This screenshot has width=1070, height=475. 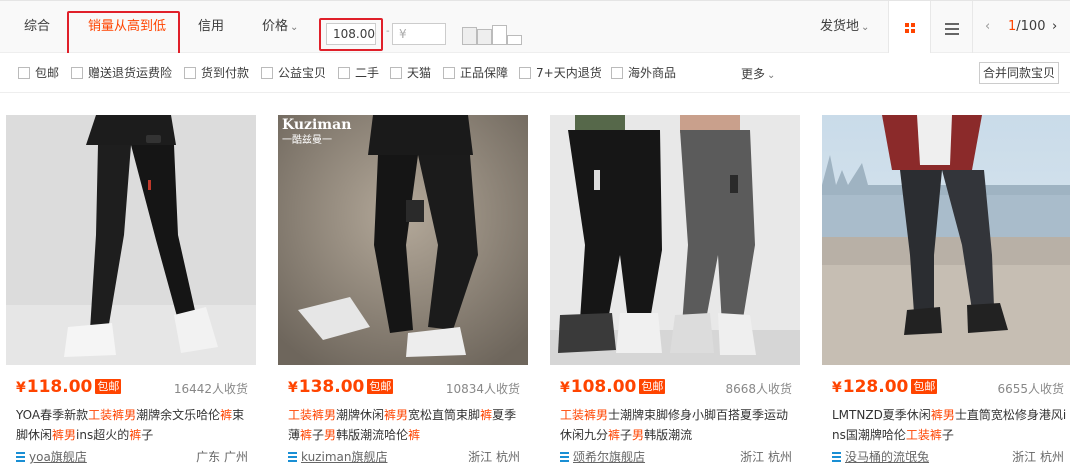 What do you see at coordinates (881, 415) in the screenshot?
I see `title-text: LMTNZD夏季休闲` at bounding box center [881, 415].